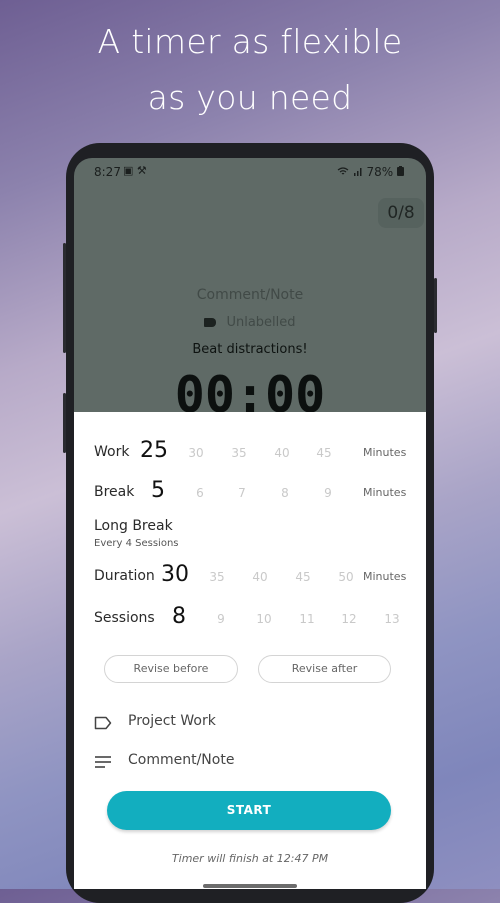 The width and height of the screenshot is (500, 903). I want to click on duration-option: 35, so click(217, 577).